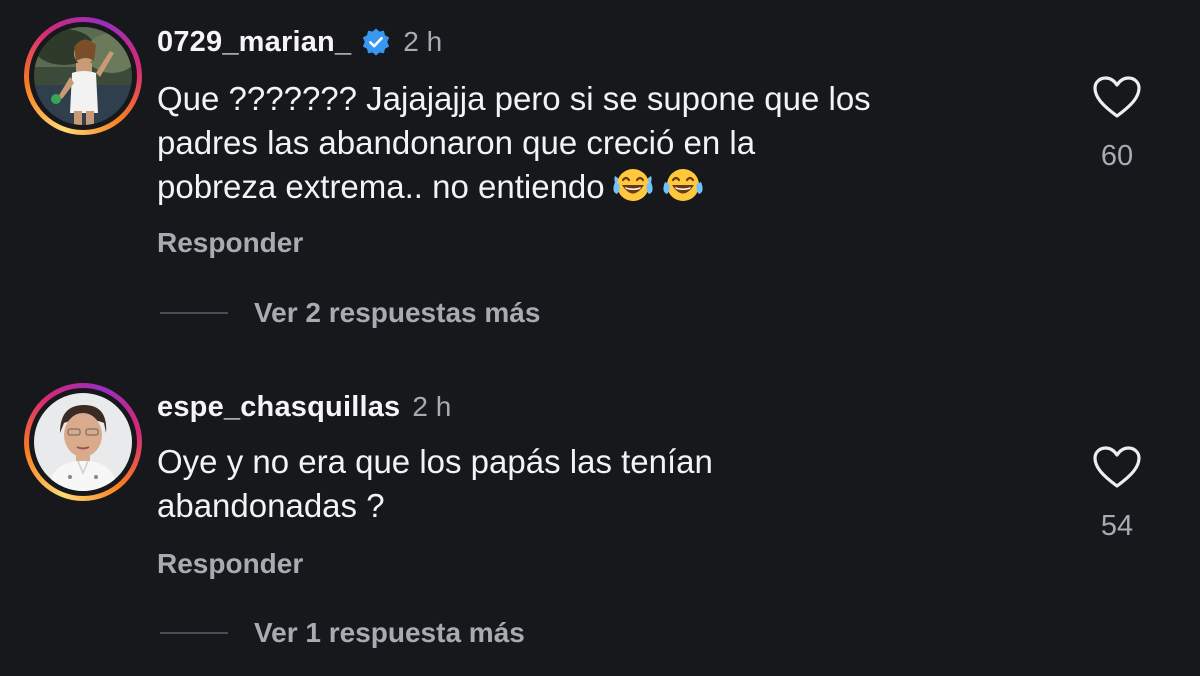 The height and width of the screenshot is (676, 1200). I want to click on view-more-replies-label: Ver 2 respuestas más, so click(397, 312).